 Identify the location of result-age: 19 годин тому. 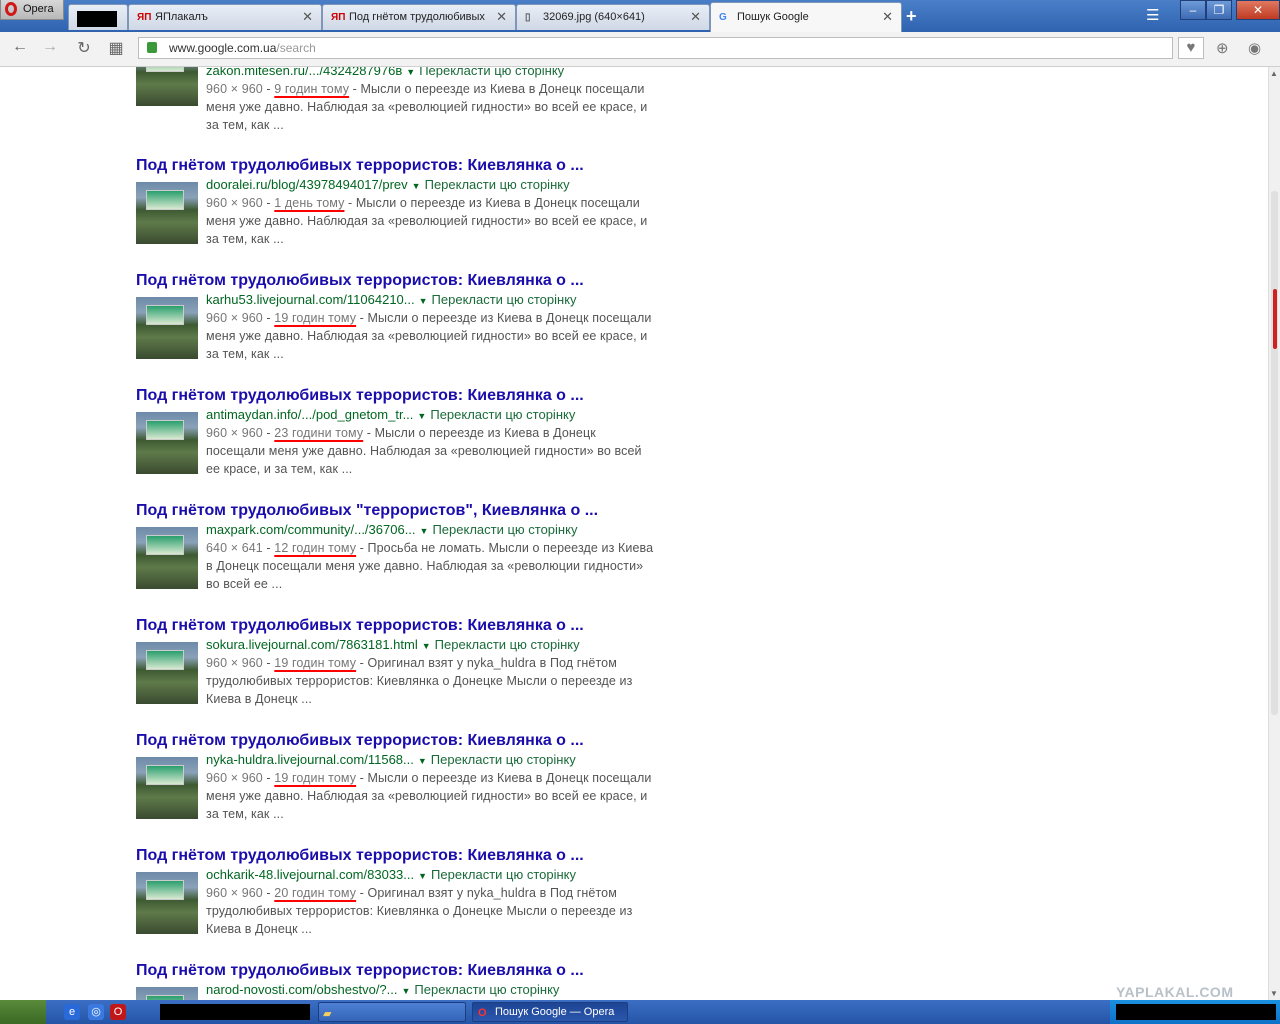
(315, 318).